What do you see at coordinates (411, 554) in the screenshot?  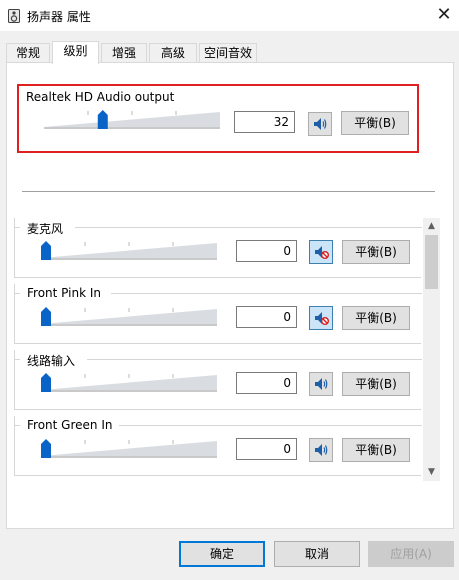 I see `apply-button: 应用(A)` at bounding box center [411, 554].